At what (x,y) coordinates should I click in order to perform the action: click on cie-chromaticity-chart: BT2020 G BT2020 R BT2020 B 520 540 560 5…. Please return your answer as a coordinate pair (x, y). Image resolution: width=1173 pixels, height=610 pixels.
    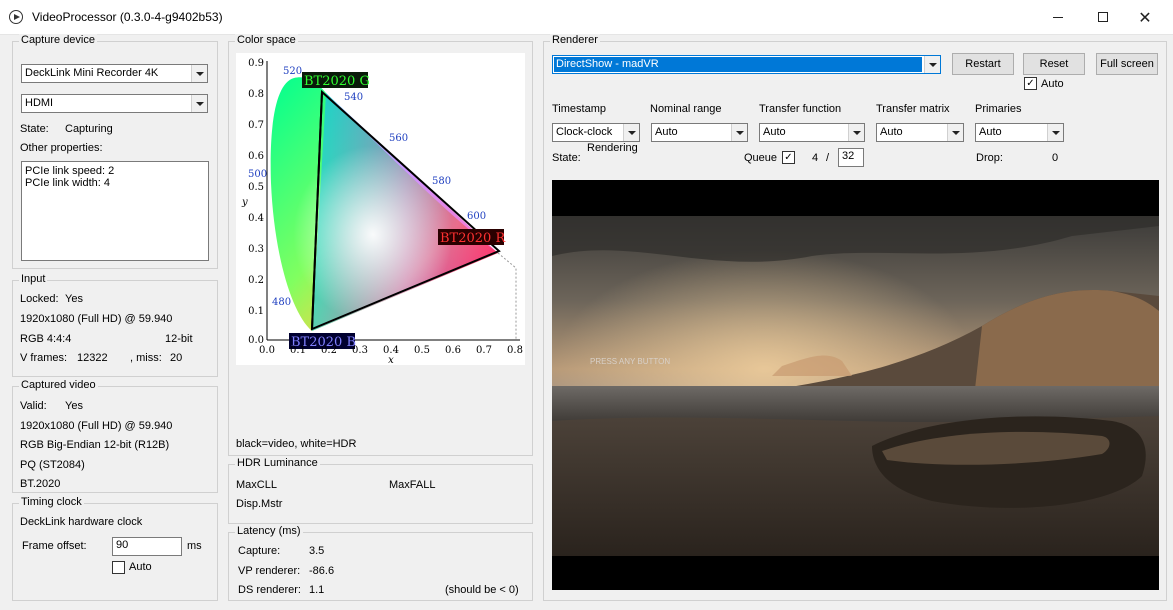
    Looking at the image, I should click on (380, 209).